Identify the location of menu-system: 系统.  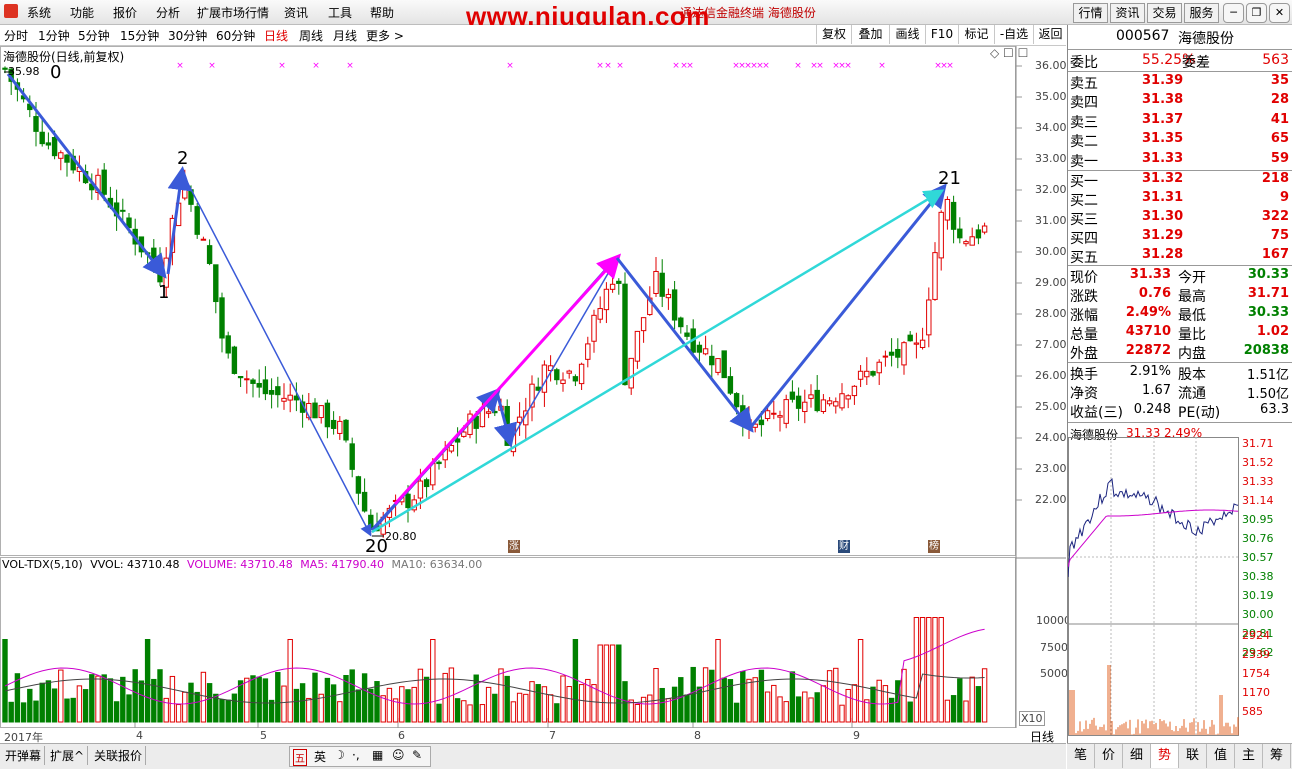
(39, 12).